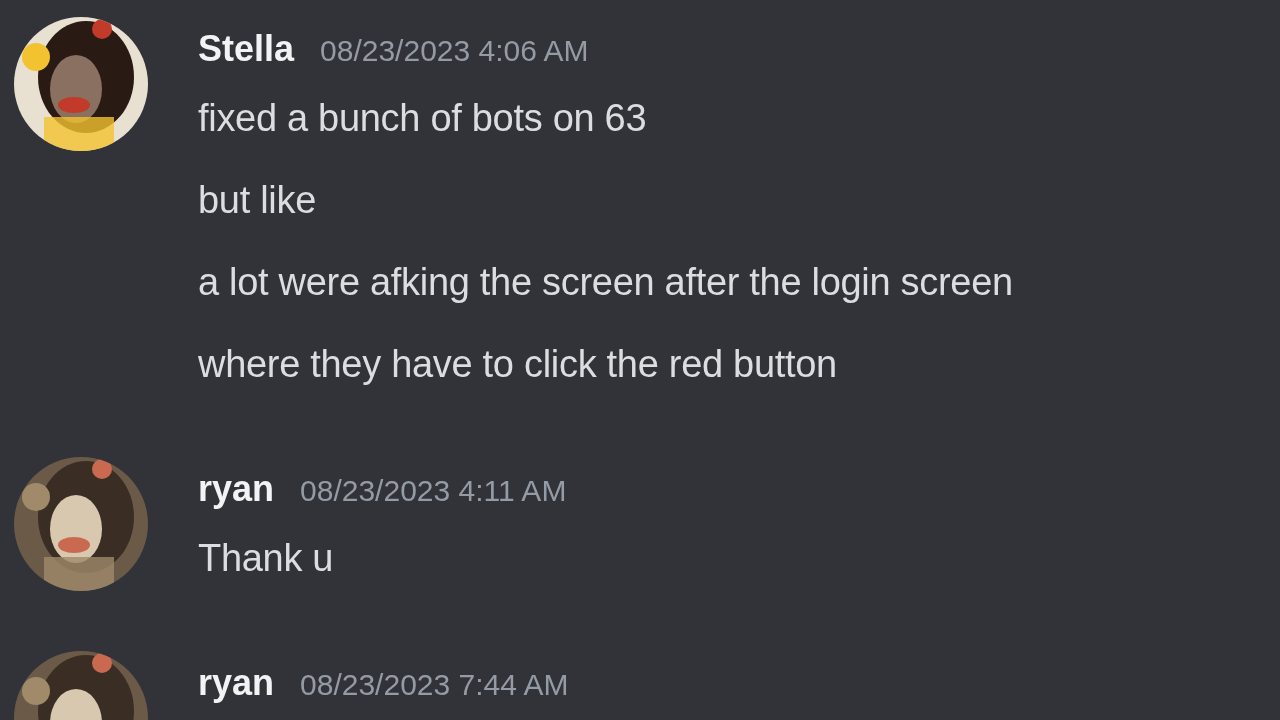 The image size is (1280, 720). What do you see at coordinates (518, 364) in the screenshot?
I see `message-text: where they have to click the red button` at bounding box center [518, 364].